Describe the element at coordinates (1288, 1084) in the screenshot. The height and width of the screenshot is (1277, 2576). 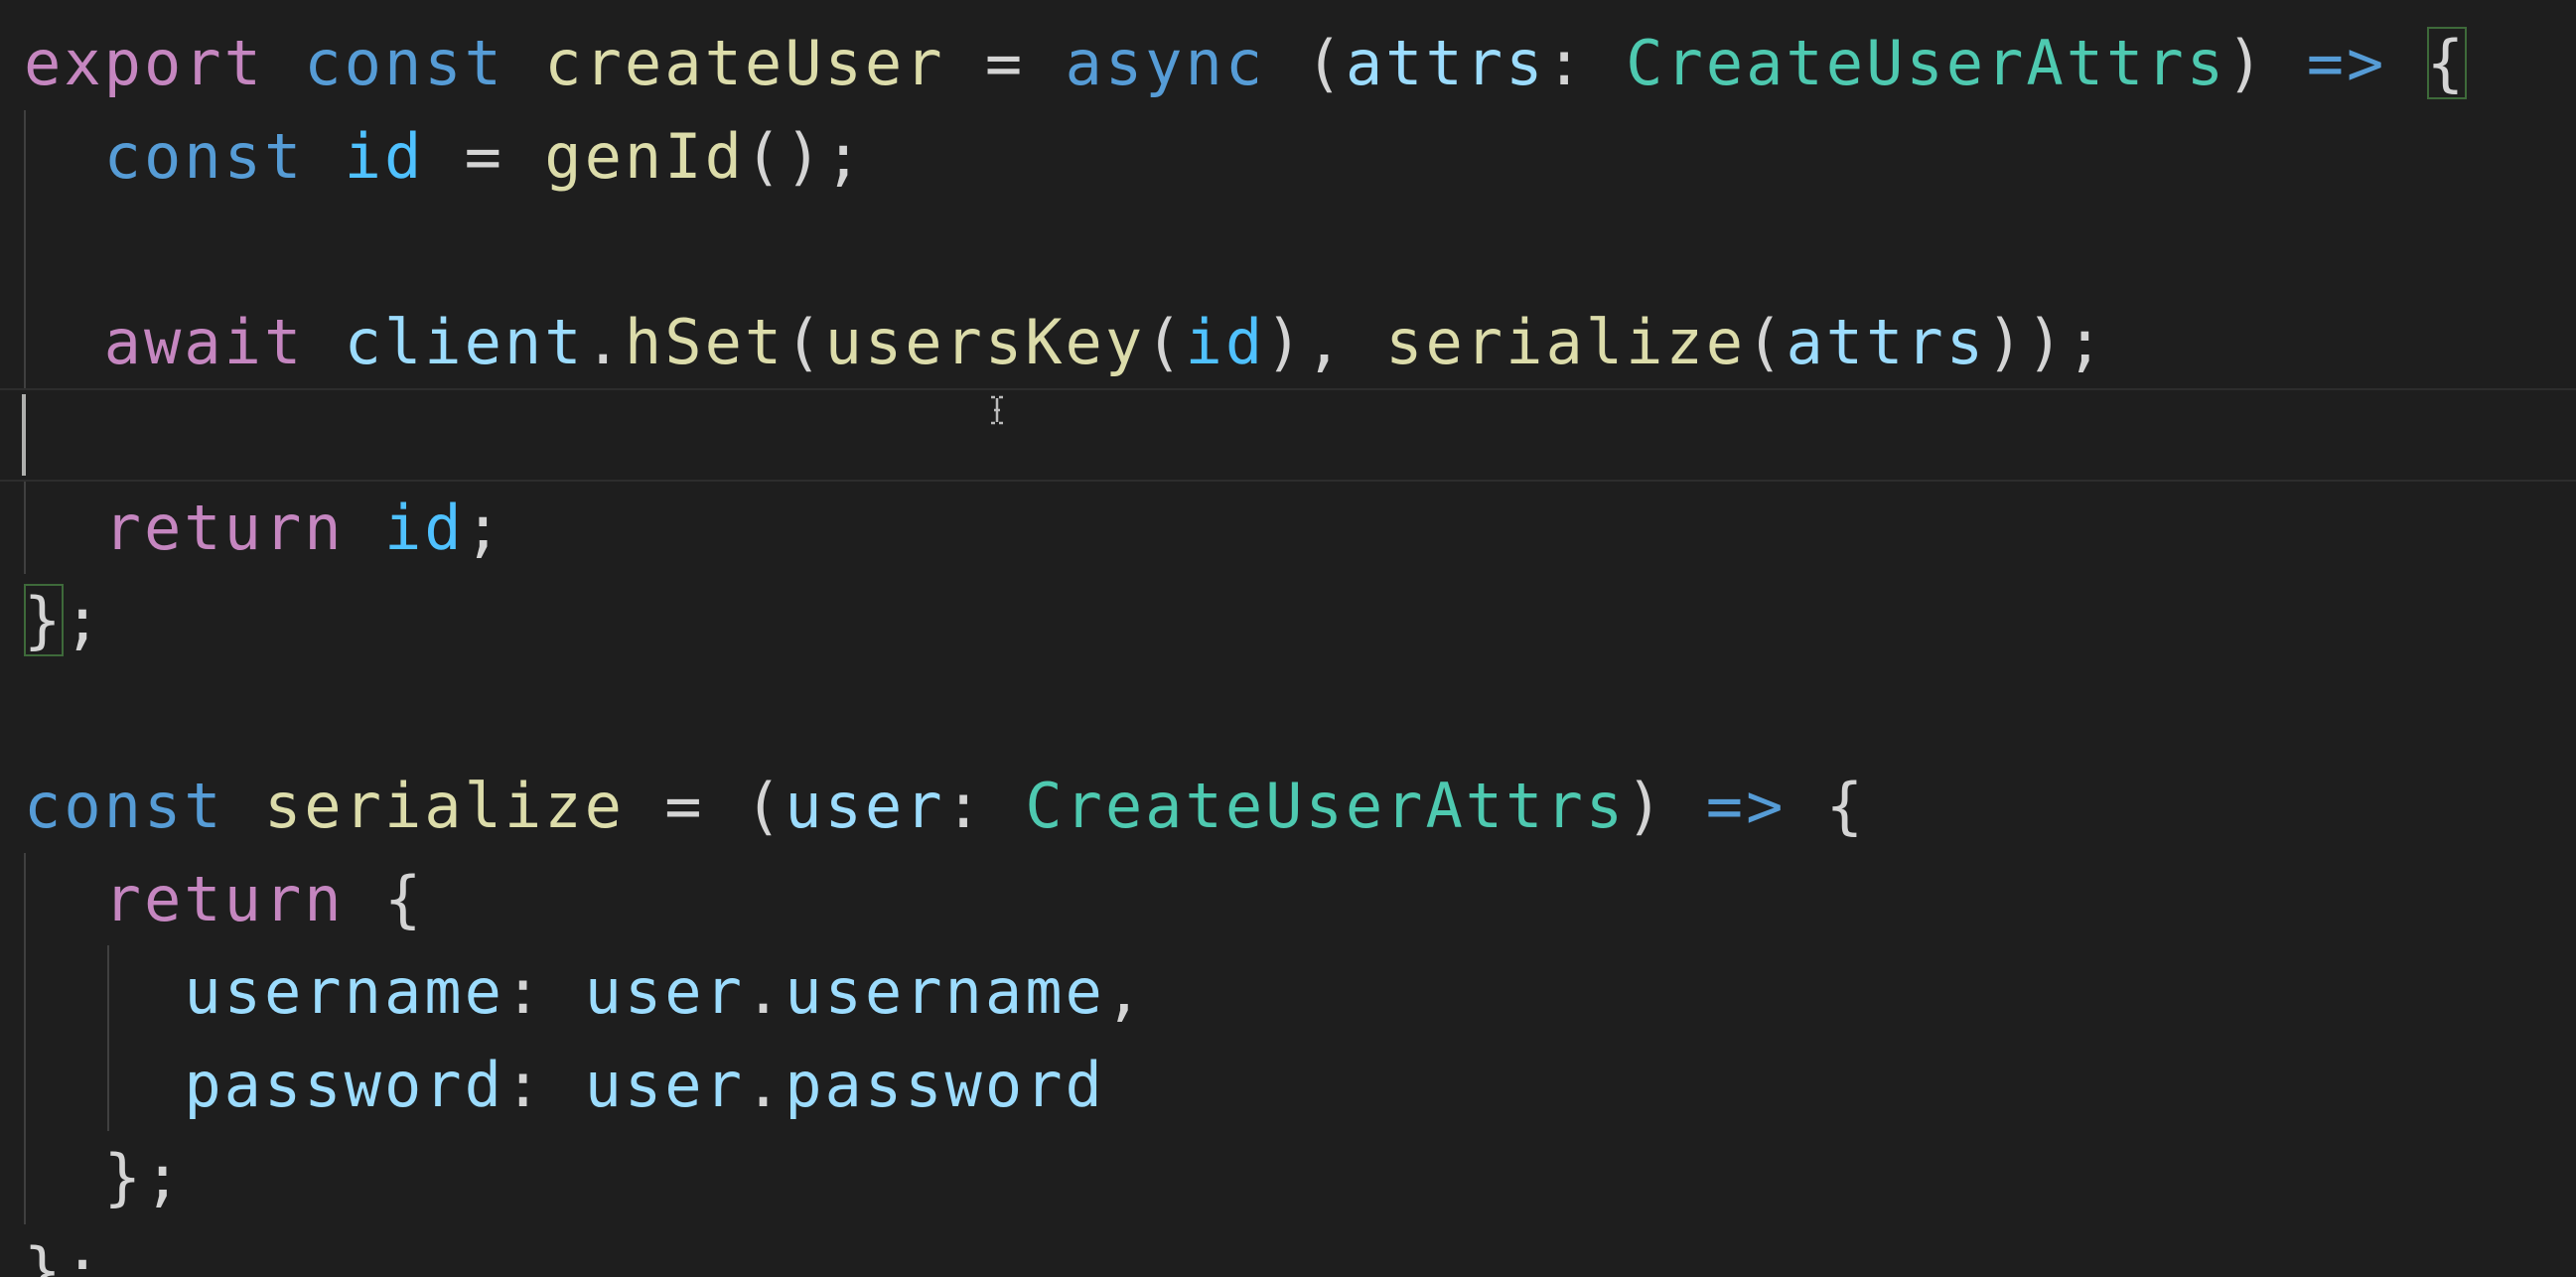
I see `code-line: password: user.password` at that location.